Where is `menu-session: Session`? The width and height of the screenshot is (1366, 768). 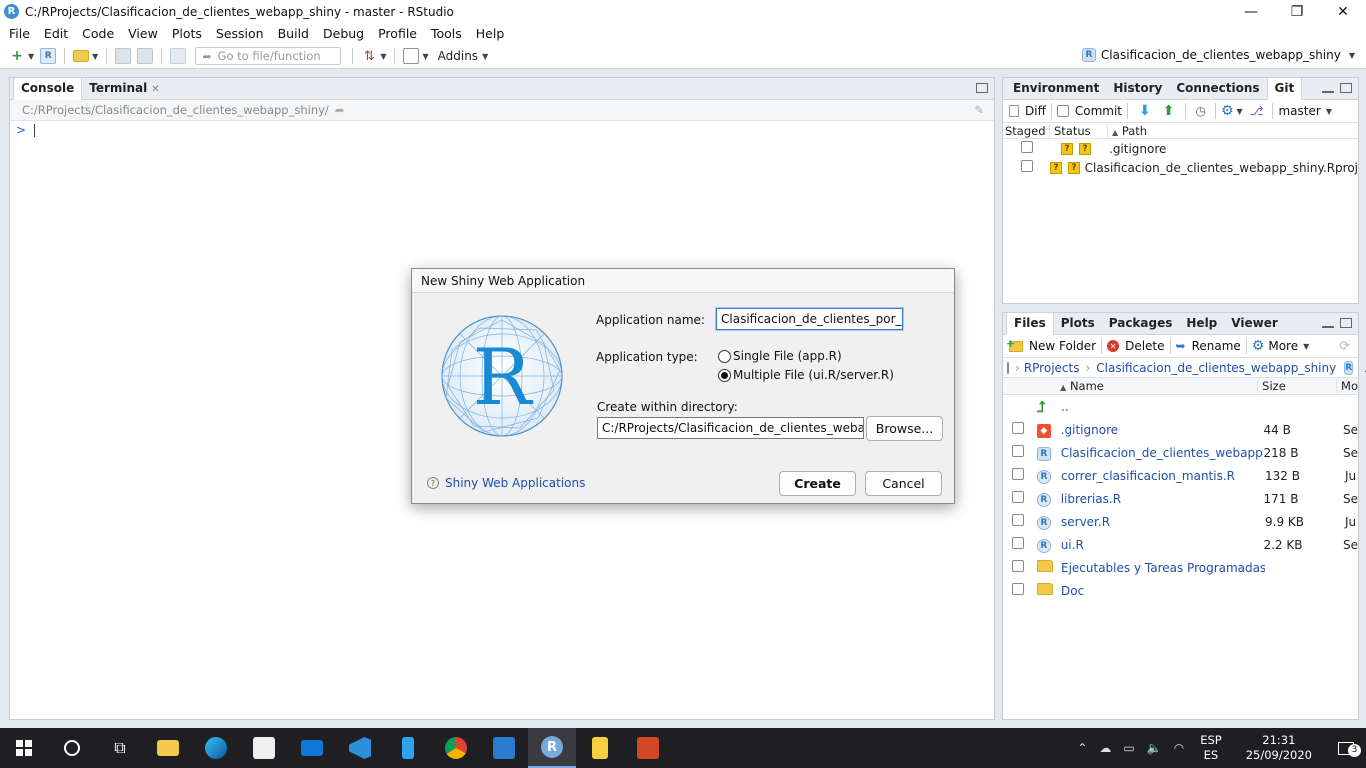 menu-session: Session is located at coordinates (240, 33).